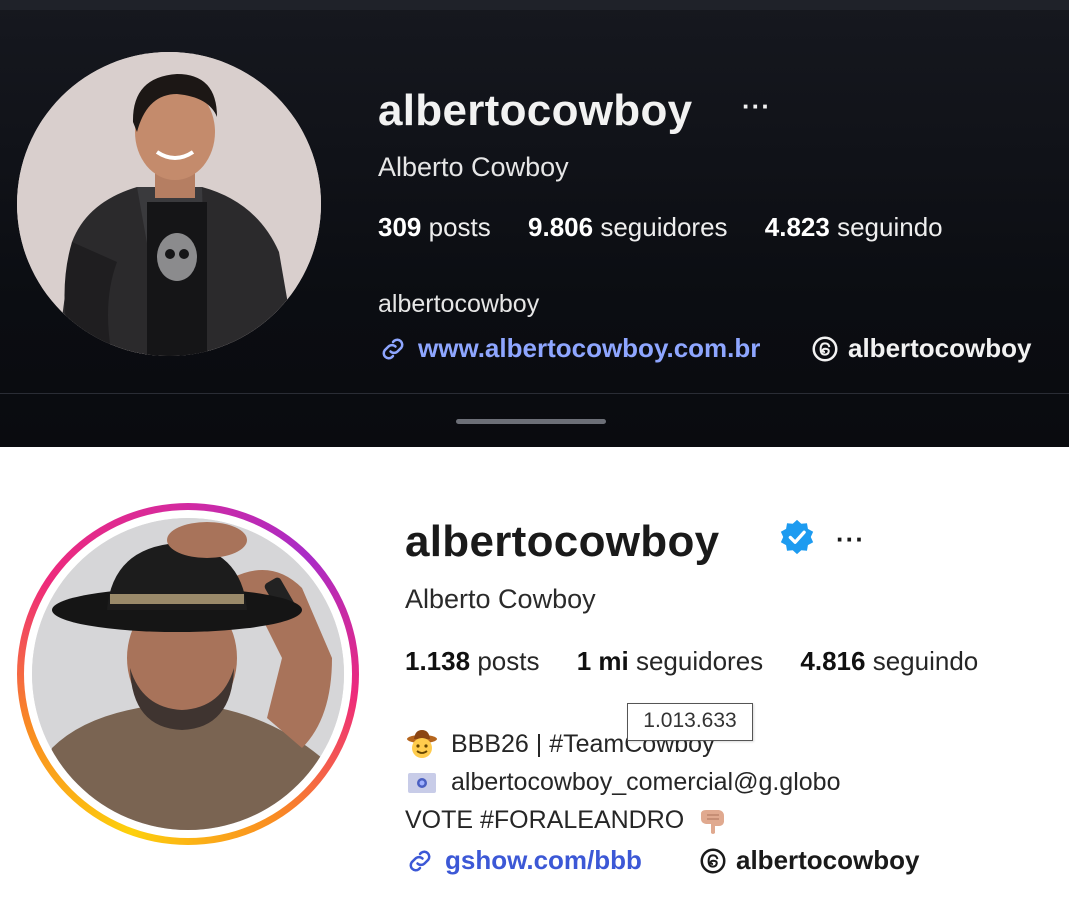 This screenshot has height=912, width=1069. I want to click on followers-stat: 1 mi seguidores, so click(670, 661).